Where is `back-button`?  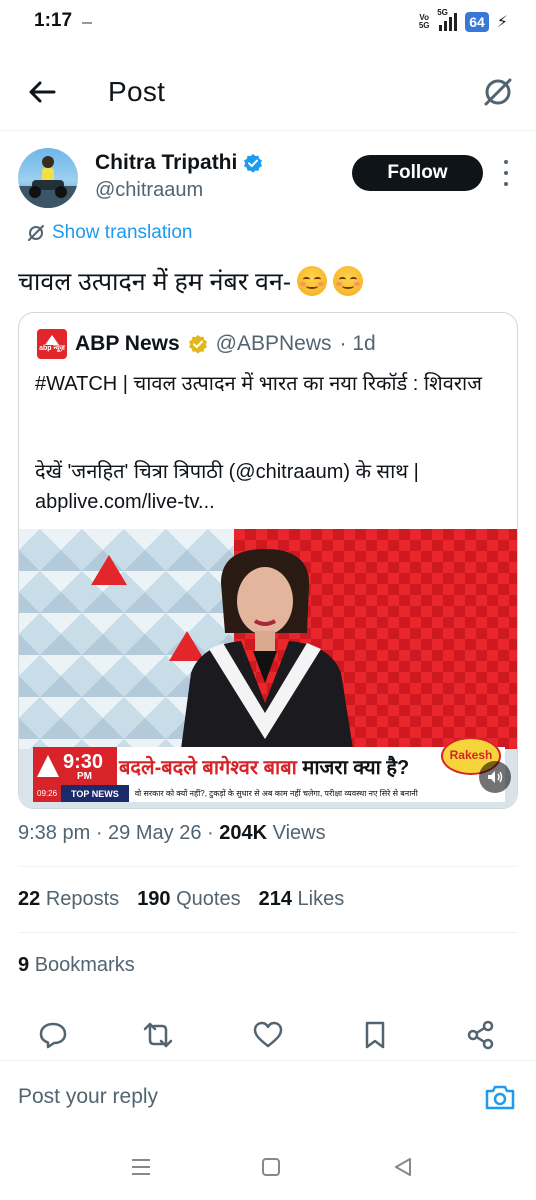
back-button is located at coordinates (42, 92).